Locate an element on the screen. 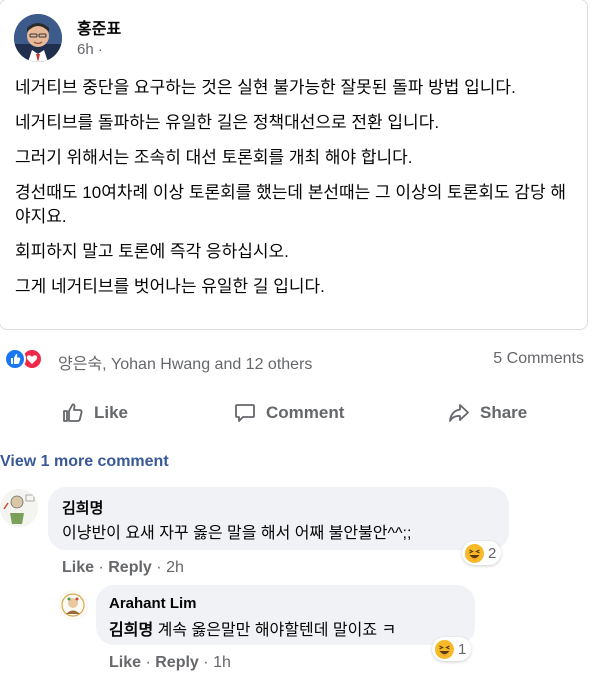 The width and height of the screenshot is (599, 673). author-avatar is located at coordinates (38, 38).